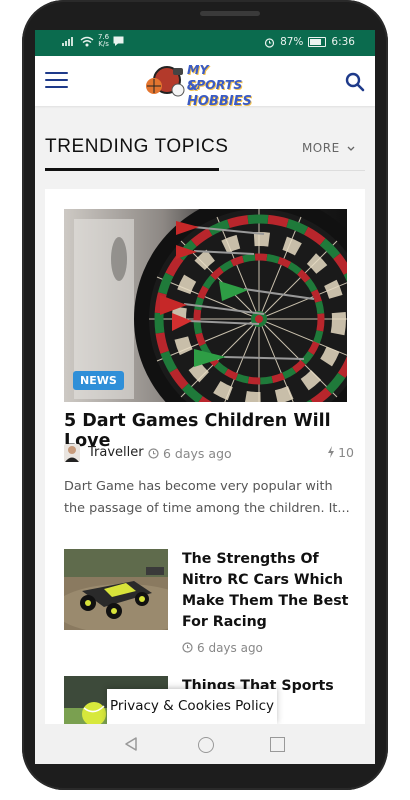 The height and width of the screenshot is (800, 410). I want to click on status-bar: 7.6 K/s 87% 6:36, so click(205, 43).